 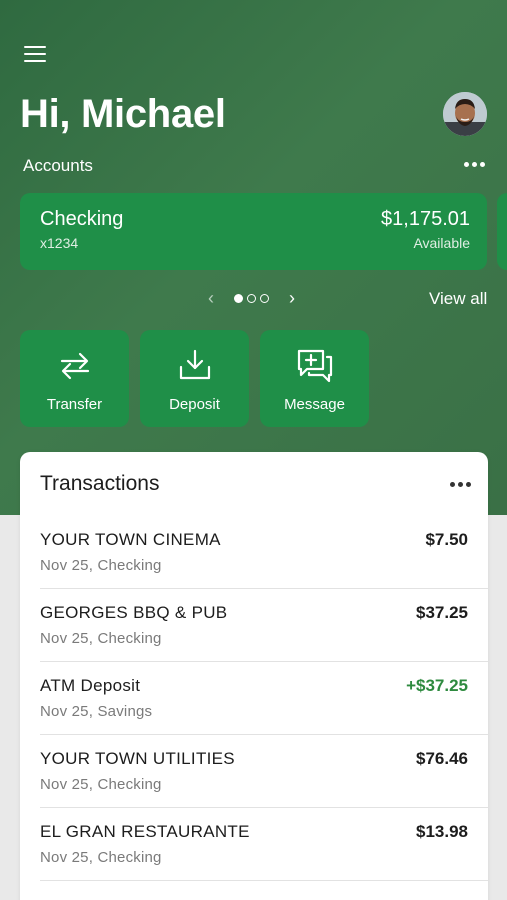 What do you see at coordinates (74, 404) in the screenshot?
I see `transfer-label: Transfer` at bounding box center [74, 404].